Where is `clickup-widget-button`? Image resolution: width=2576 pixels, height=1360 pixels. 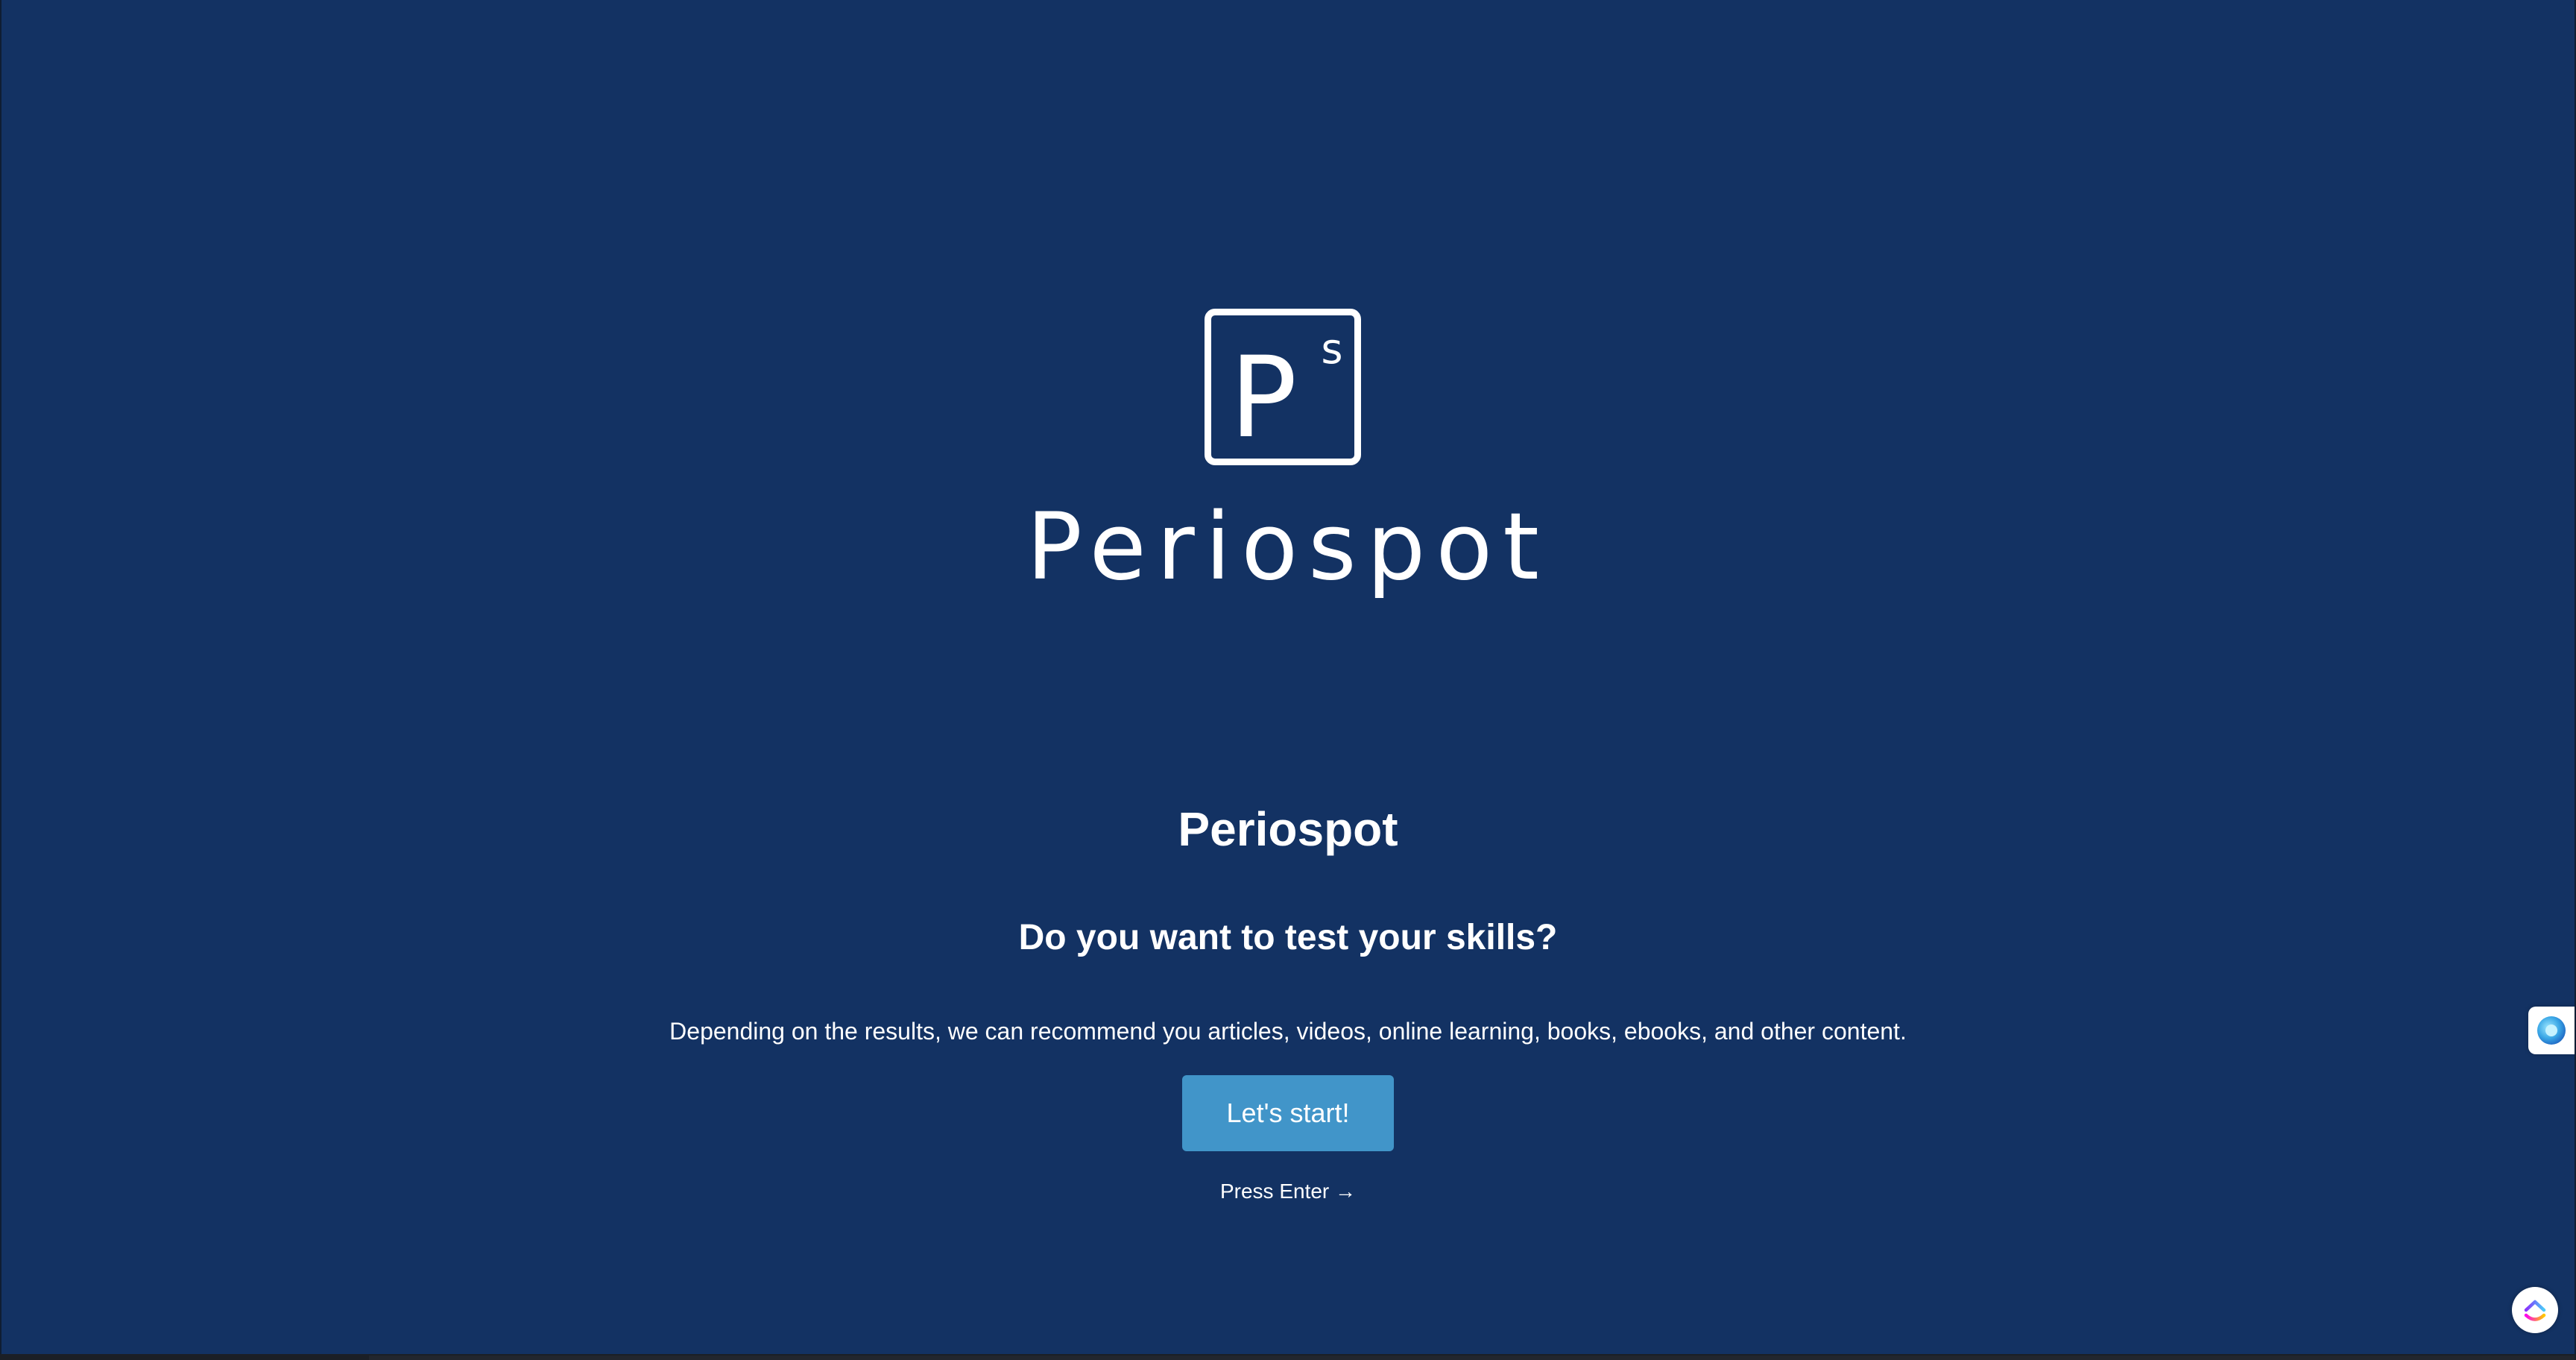
clickup-widget-button is located at coordinates (2535, 1310).